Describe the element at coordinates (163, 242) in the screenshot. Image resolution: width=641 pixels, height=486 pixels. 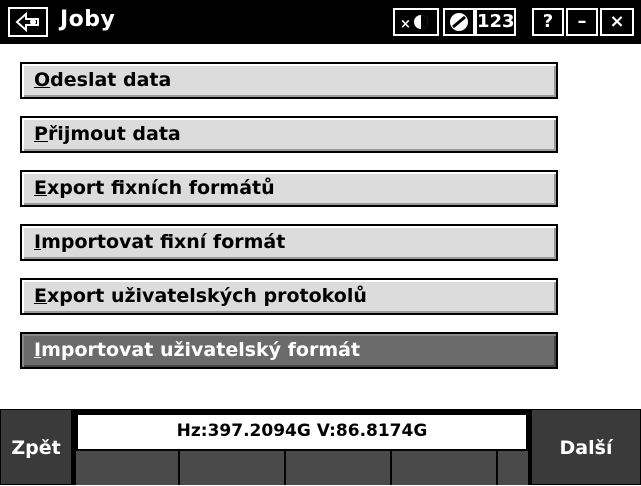
I see `menu-item-label: mportovat fixní formát` at that location.